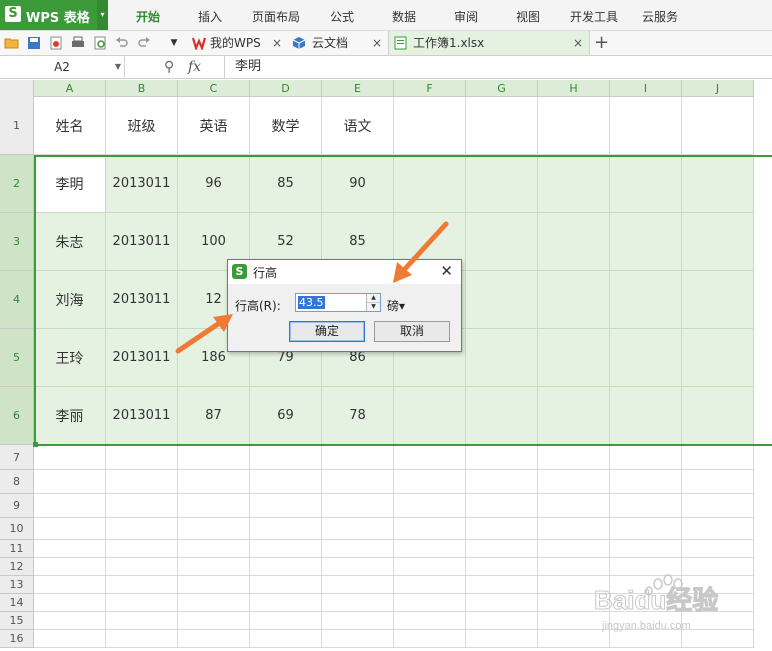 The width and height of the screenshot is (772, 651). Describe the element at coordinates (358, 603) in the screenshot. I see `cell-e14` at that location.